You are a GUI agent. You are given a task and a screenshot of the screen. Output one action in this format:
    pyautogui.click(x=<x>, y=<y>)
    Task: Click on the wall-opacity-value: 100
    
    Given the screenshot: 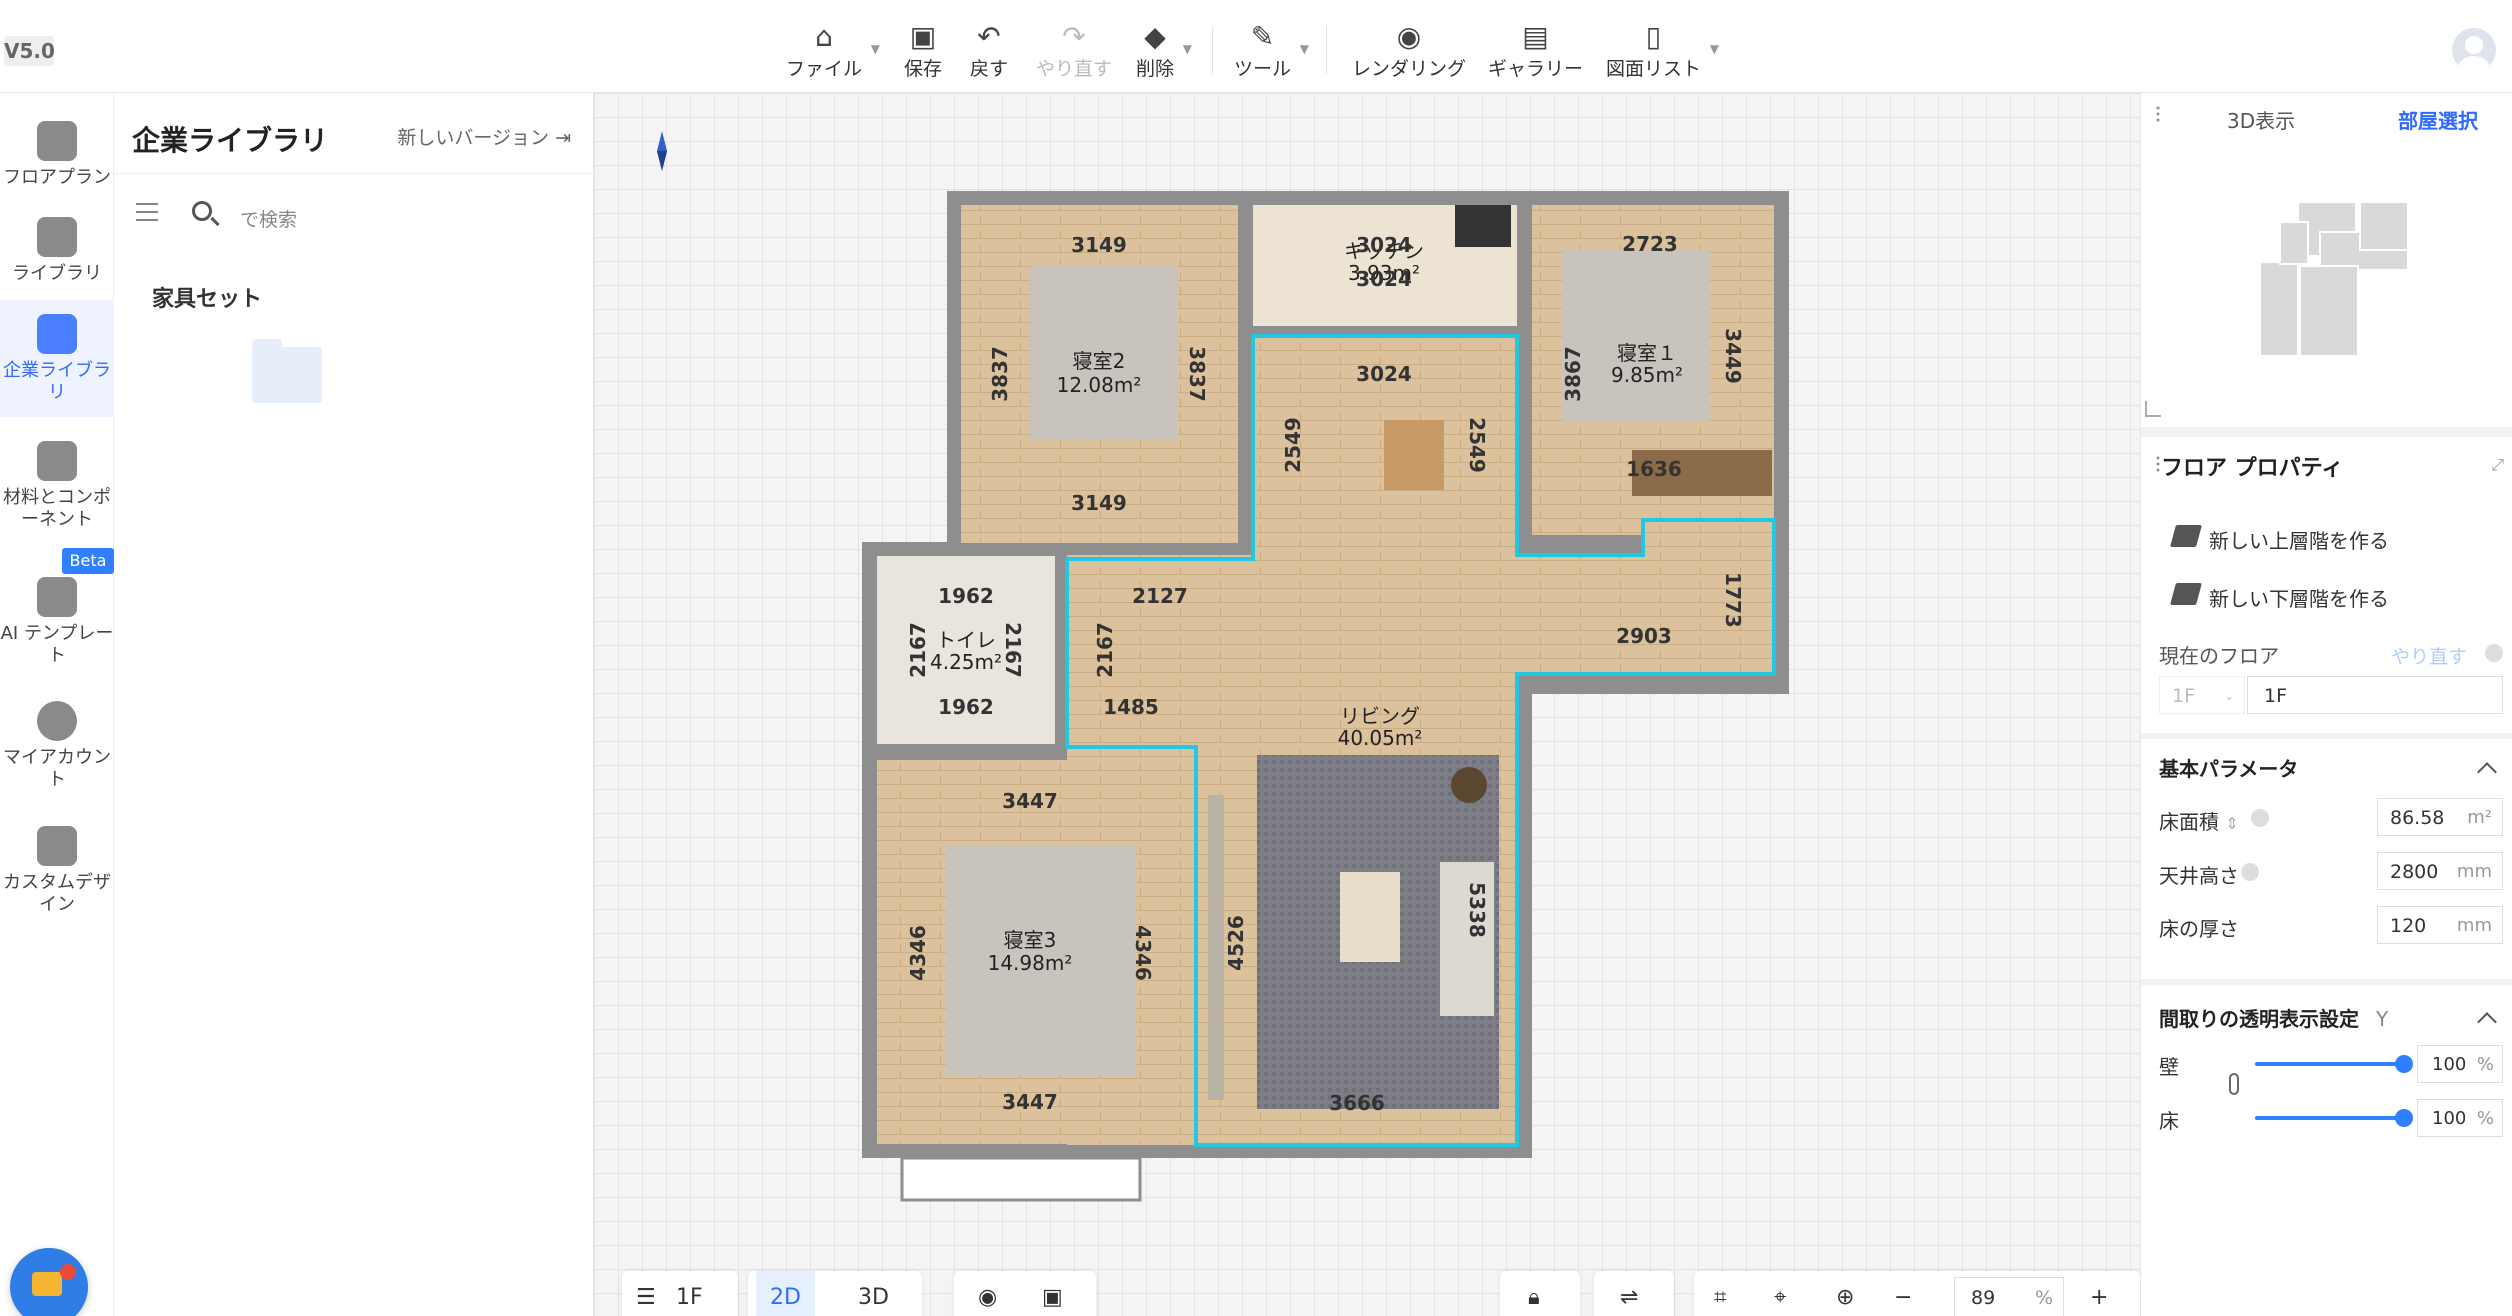 What is the action you would take?
    pyautogui.click(x=2449, y=1064)
    